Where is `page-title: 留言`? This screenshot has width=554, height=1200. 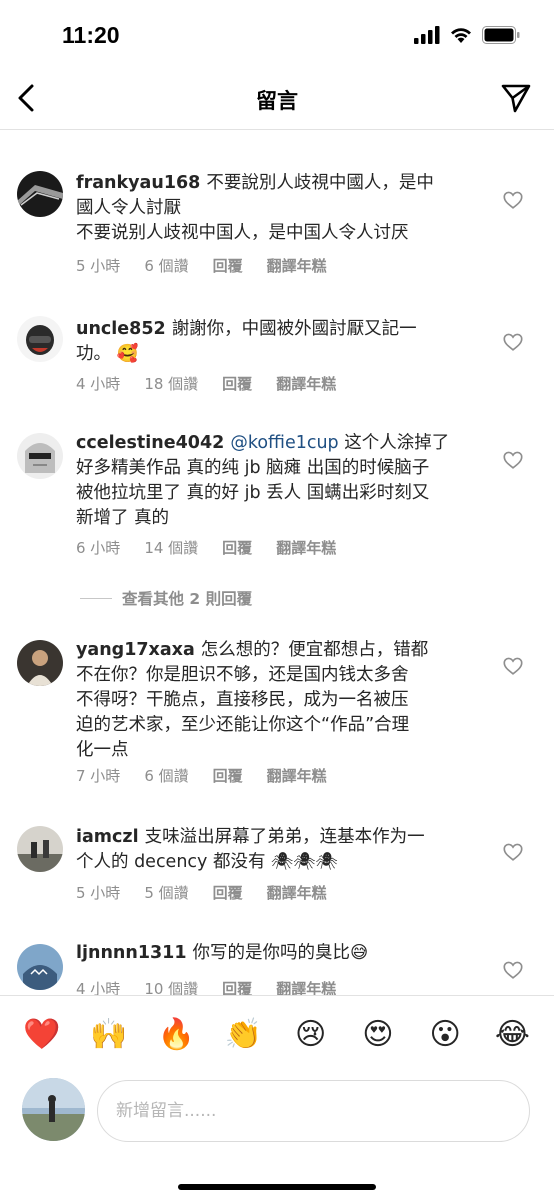
page-title: 留言 is located at coordinates (277, 101).